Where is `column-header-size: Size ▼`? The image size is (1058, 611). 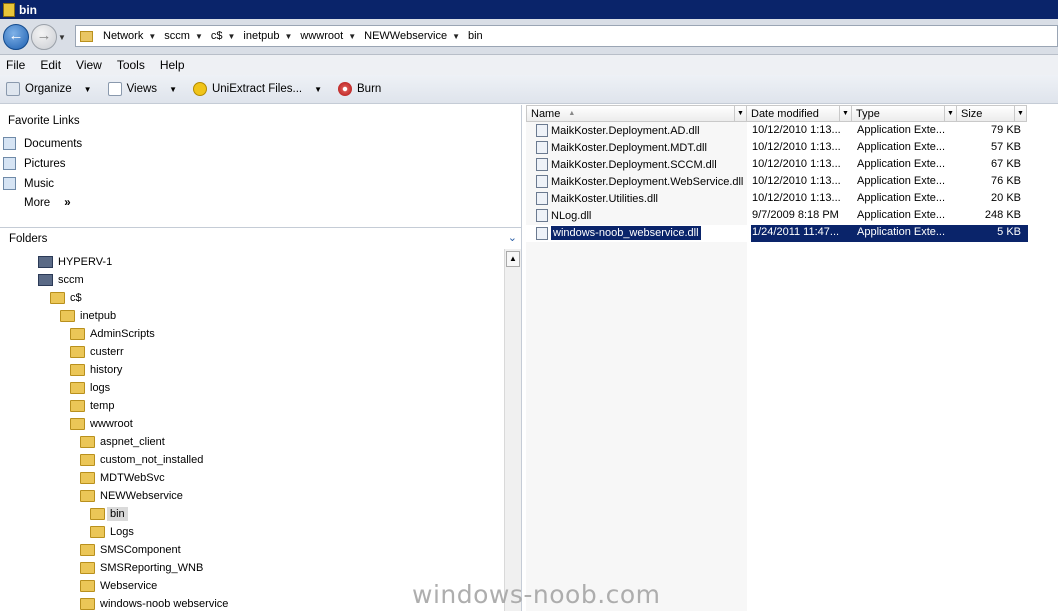
column-header-size: Size ▼ is located at coordinates (992, 113).